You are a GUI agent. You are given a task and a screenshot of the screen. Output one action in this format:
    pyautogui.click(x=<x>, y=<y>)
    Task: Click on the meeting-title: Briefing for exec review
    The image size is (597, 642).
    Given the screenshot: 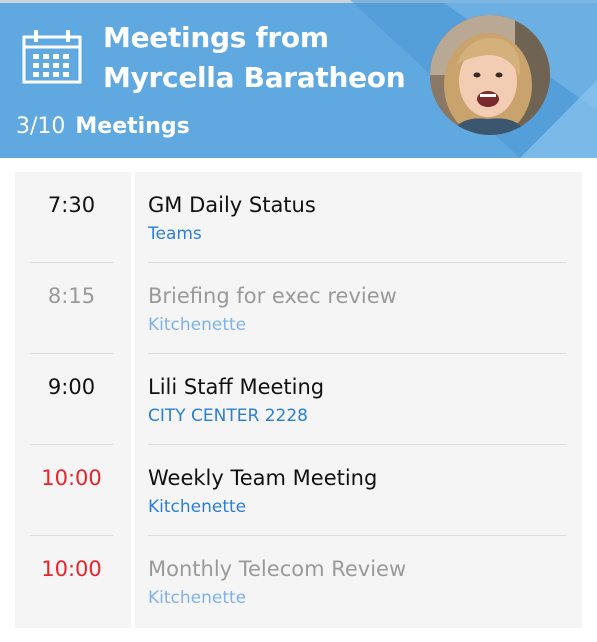 What is the action you would take?
    pyautogui.click(x=272, y=296)
    